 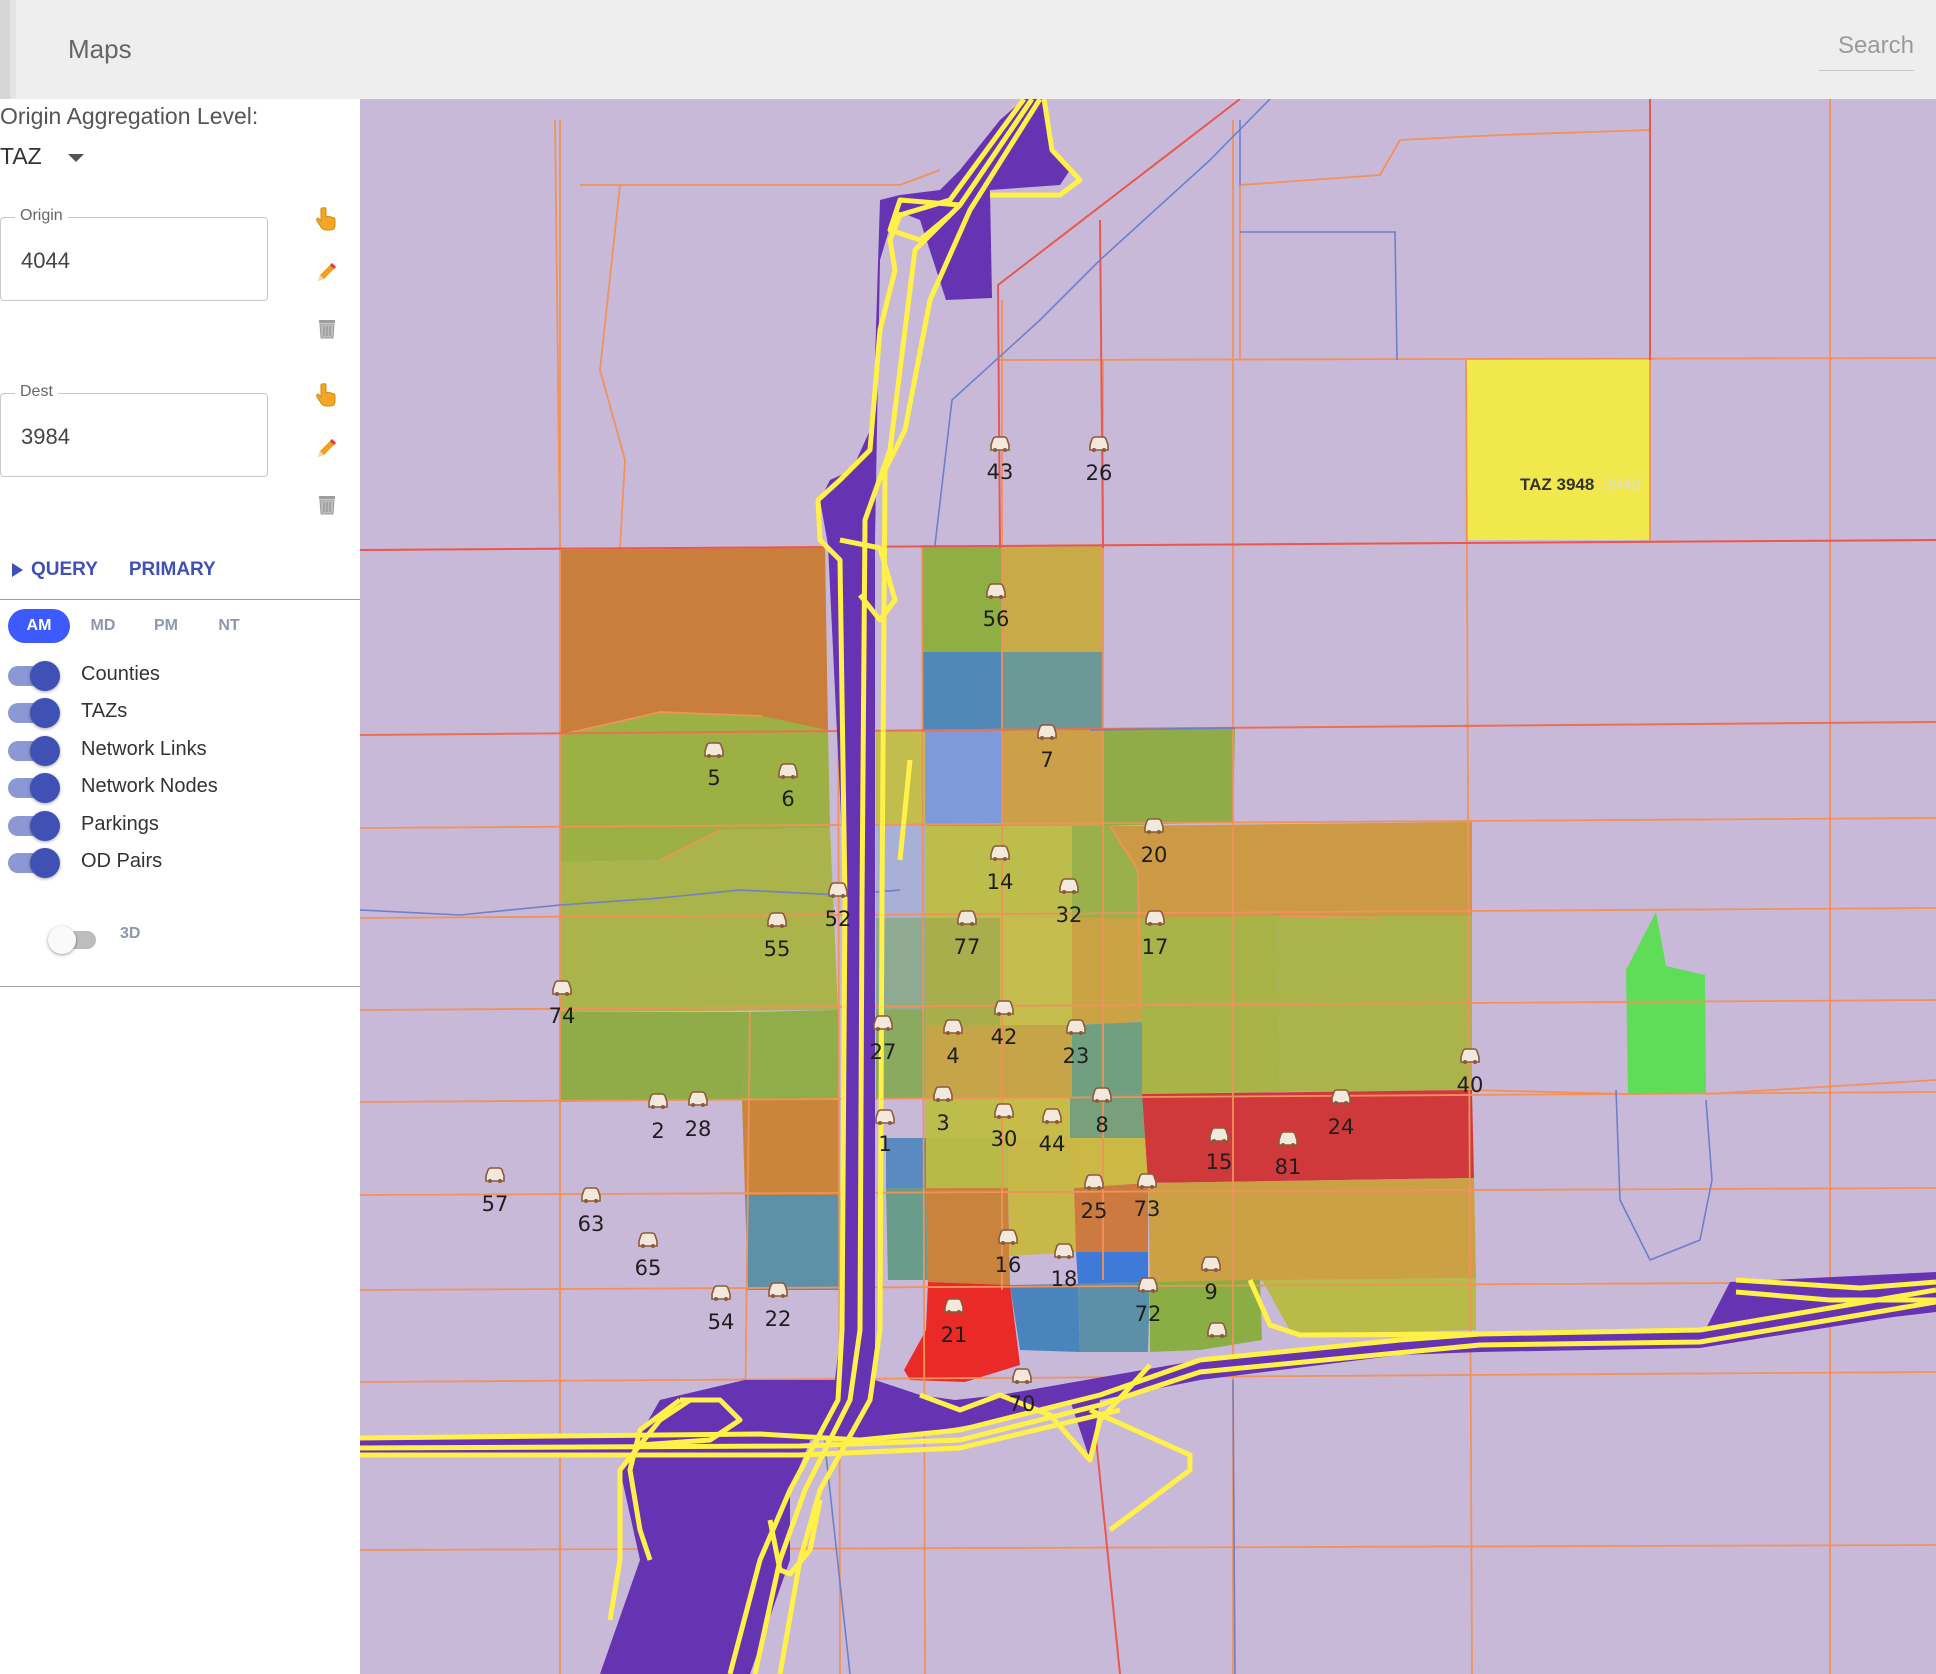 What do you see at coordinates (495, 1191) in the screenshot?
I see `parking-marker: 57` at bounding box center [495, 1191].